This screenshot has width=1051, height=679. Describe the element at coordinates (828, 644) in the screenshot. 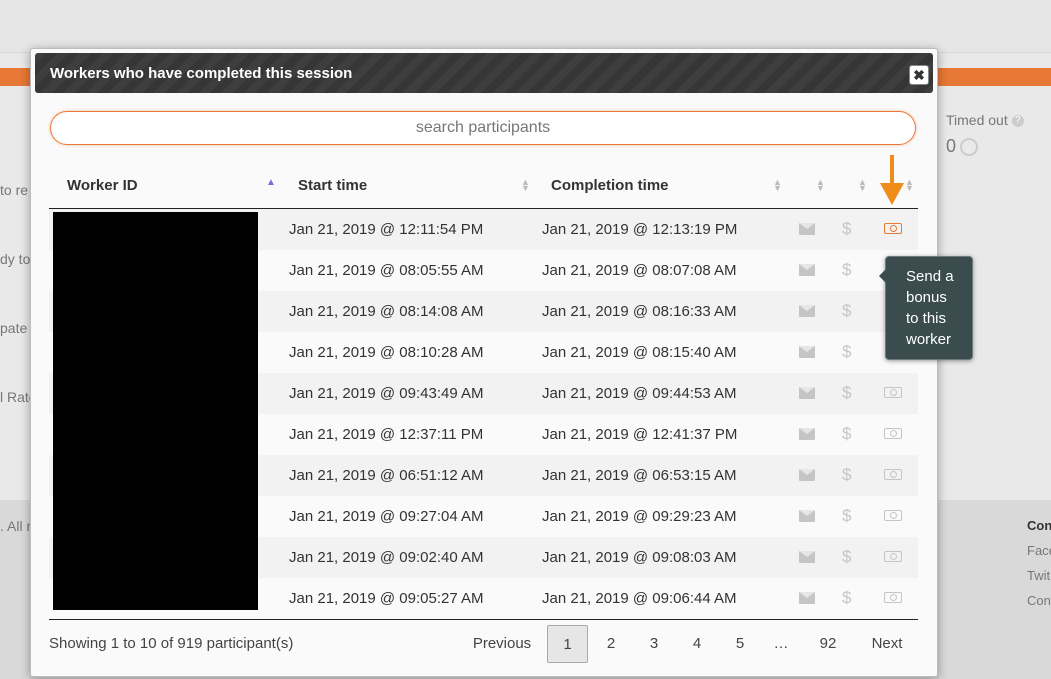

I see `pagination-page: 92` at that location.